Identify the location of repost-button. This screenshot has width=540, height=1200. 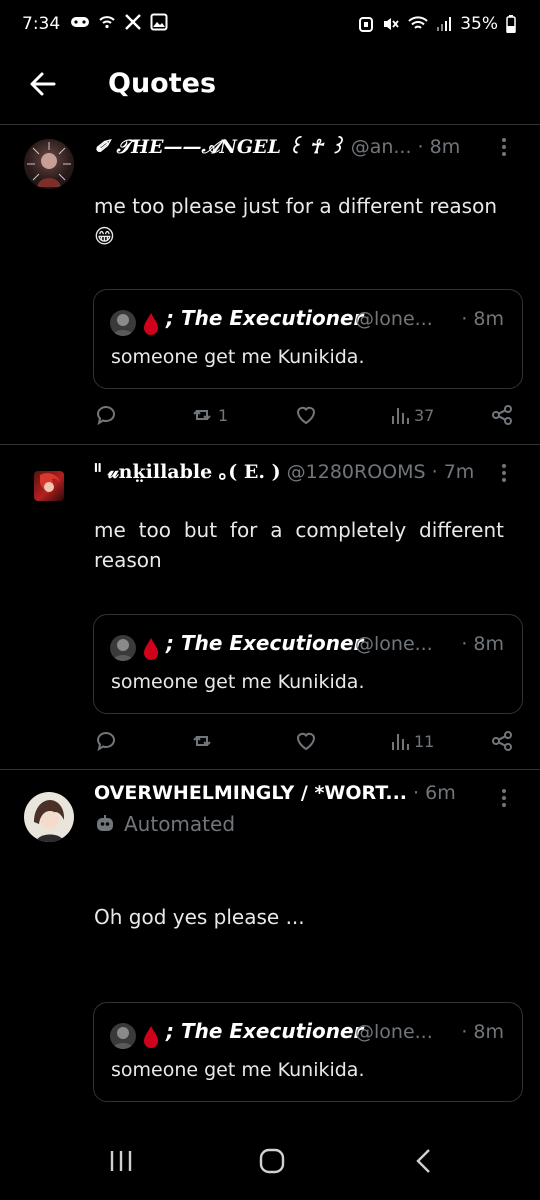
(202, 741).